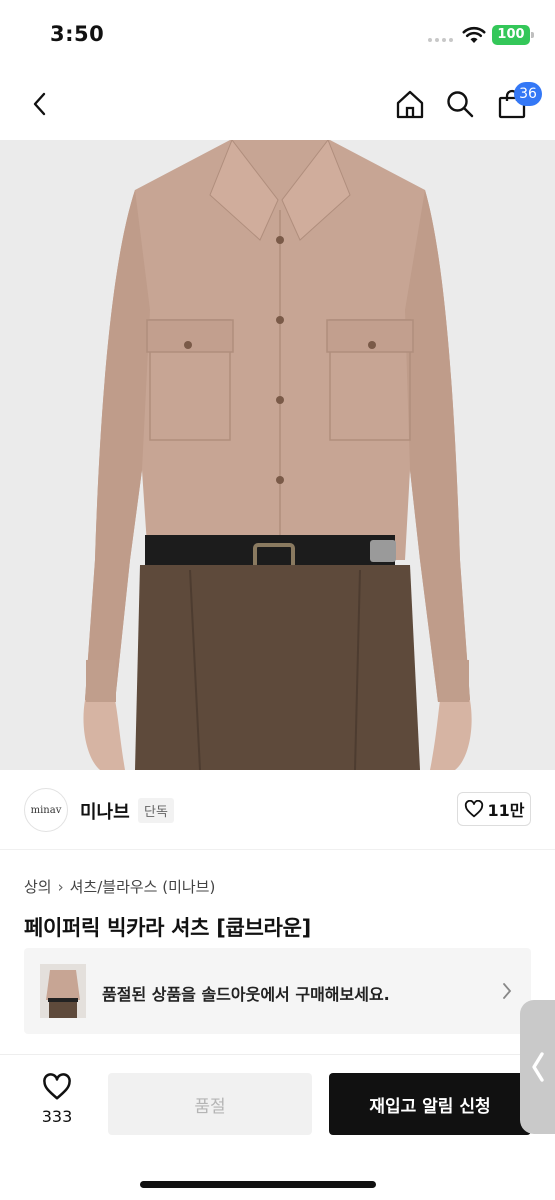 This screenshot has height=1200, width=555. What do you see at coordinates (430, 1104) in the screenshot?
I see `restock-alert-button: 재입고 알림 신청` at bounding box center [430, 1104].